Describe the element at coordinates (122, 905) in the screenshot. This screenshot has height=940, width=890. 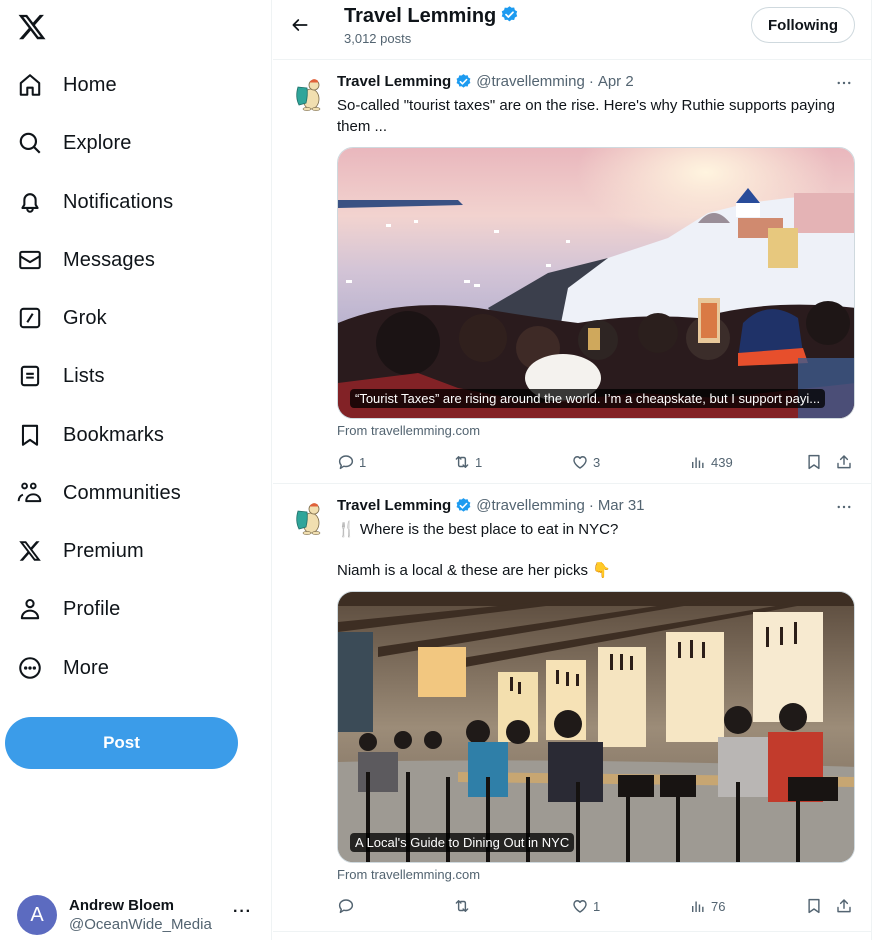
I see `account-name: Andrew Bloem` at that location.